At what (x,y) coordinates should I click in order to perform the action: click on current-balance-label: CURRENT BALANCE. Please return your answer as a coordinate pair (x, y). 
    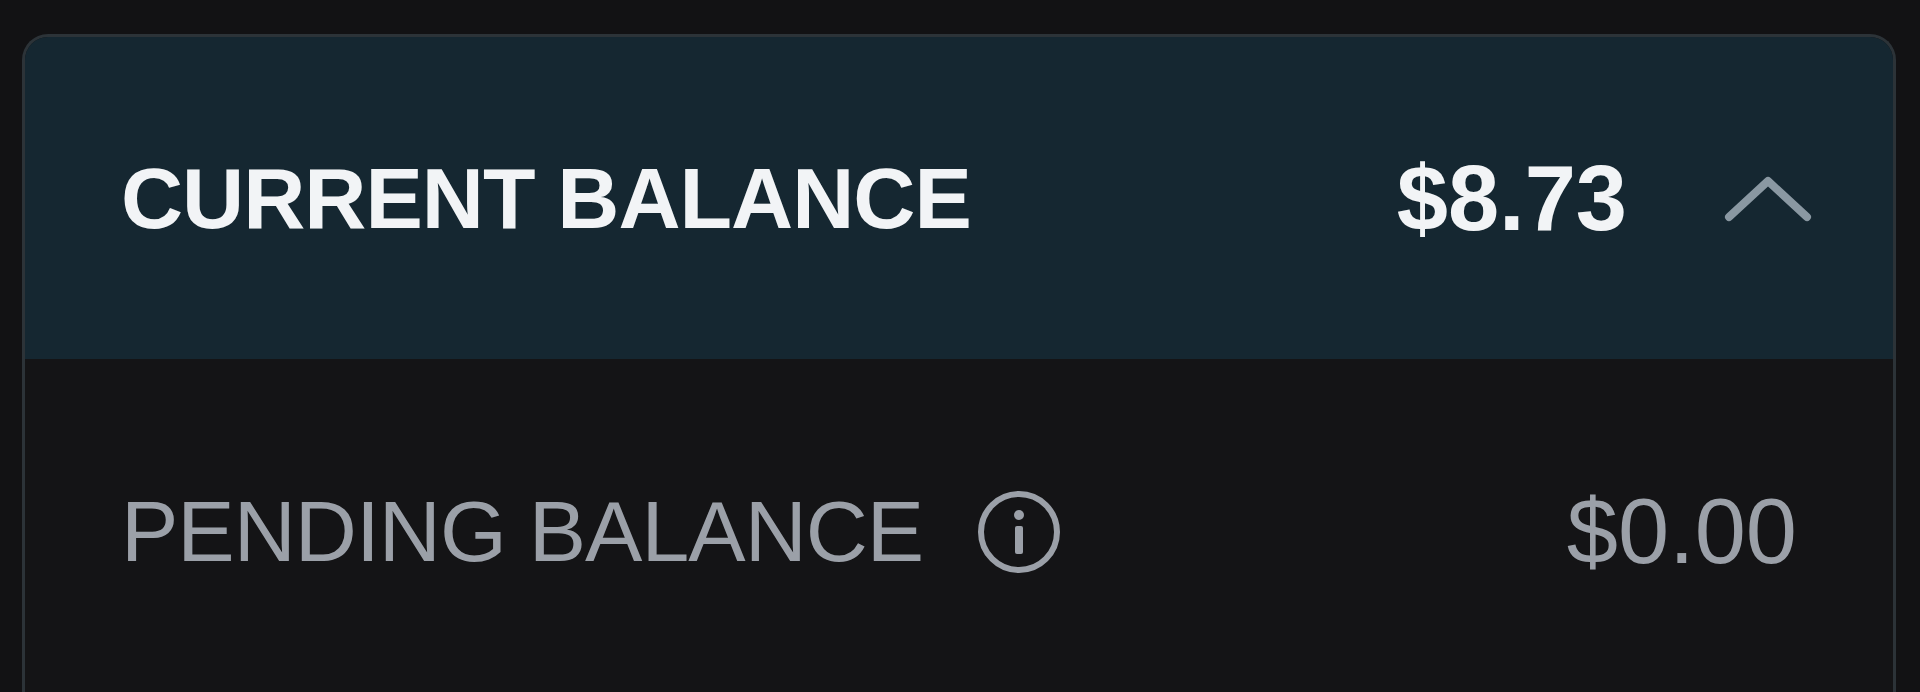
    Looking at the image, I should click on (546, 198).